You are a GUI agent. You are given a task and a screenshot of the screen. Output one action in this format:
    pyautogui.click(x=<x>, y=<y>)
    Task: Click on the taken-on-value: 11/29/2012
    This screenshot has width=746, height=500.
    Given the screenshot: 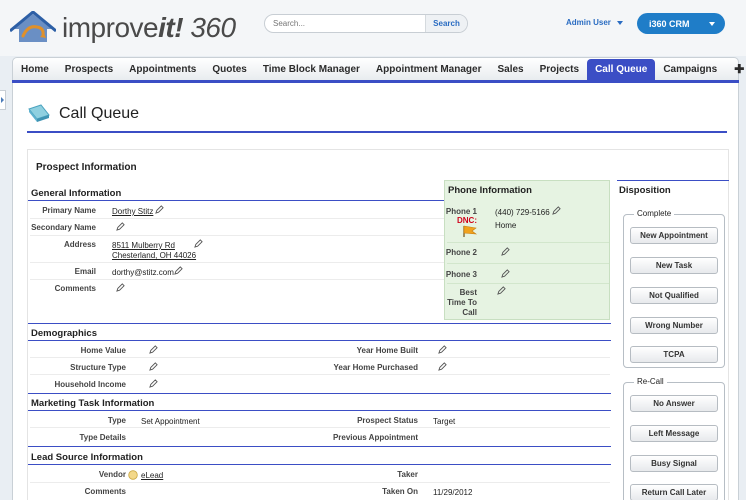 What is the action you would take?
    pyautogui.click(x=453, y=492)
    